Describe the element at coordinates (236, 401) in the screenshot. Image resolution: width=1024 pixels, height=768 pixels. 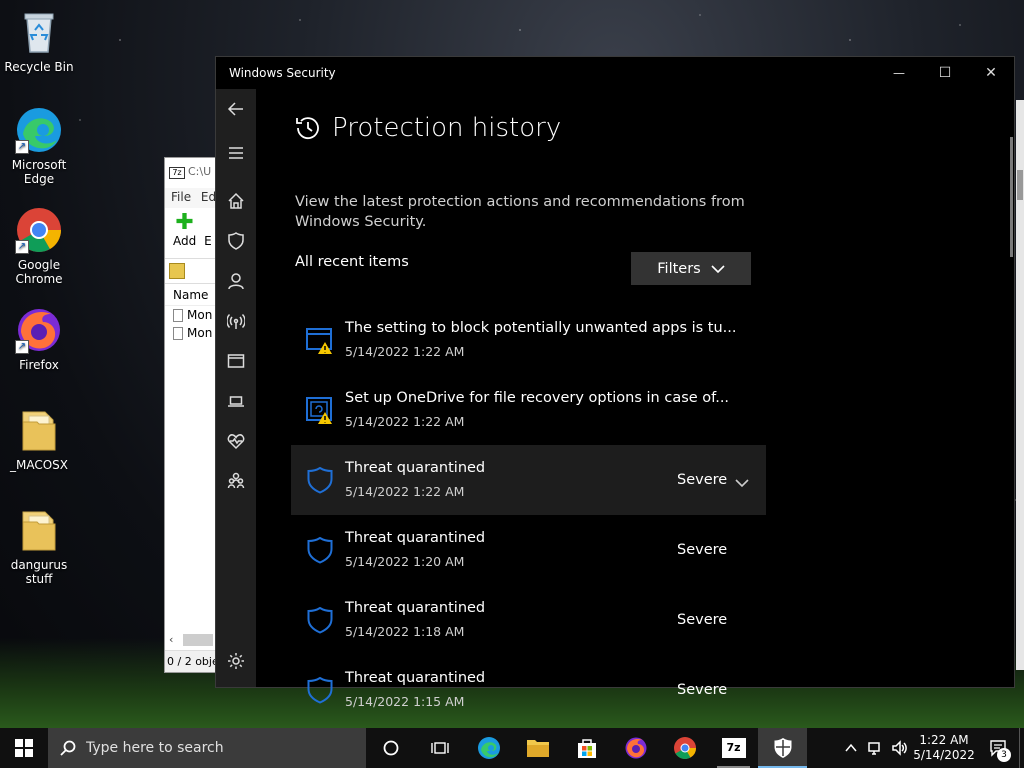
I see `nav-device-security` at that location.